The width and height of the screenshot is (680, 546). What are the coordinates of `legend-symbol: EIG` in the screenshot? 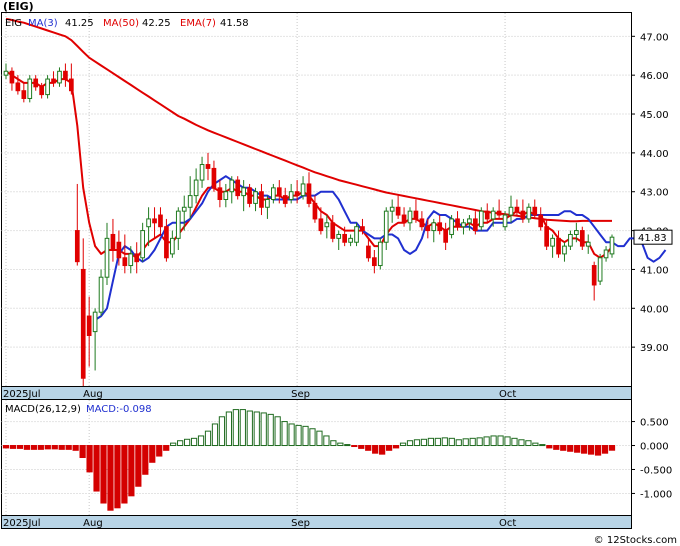 It's located at (13, 23).